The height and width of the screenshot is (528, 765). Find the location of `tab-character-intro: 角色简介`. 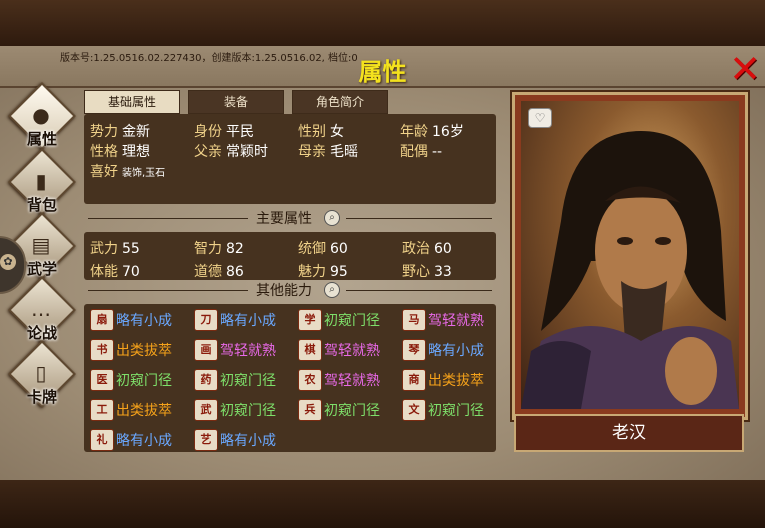

tab-character-intro: 角色简介 is located at coordinates (340, 102).